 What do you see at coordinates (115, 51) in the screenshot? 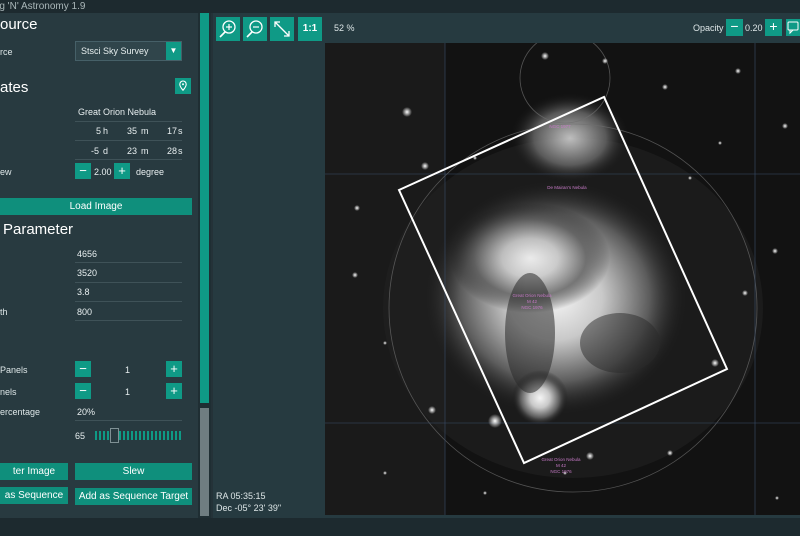
I see `source-selected-value: Stsci Sky Survey` at bounding box center [115, 51].